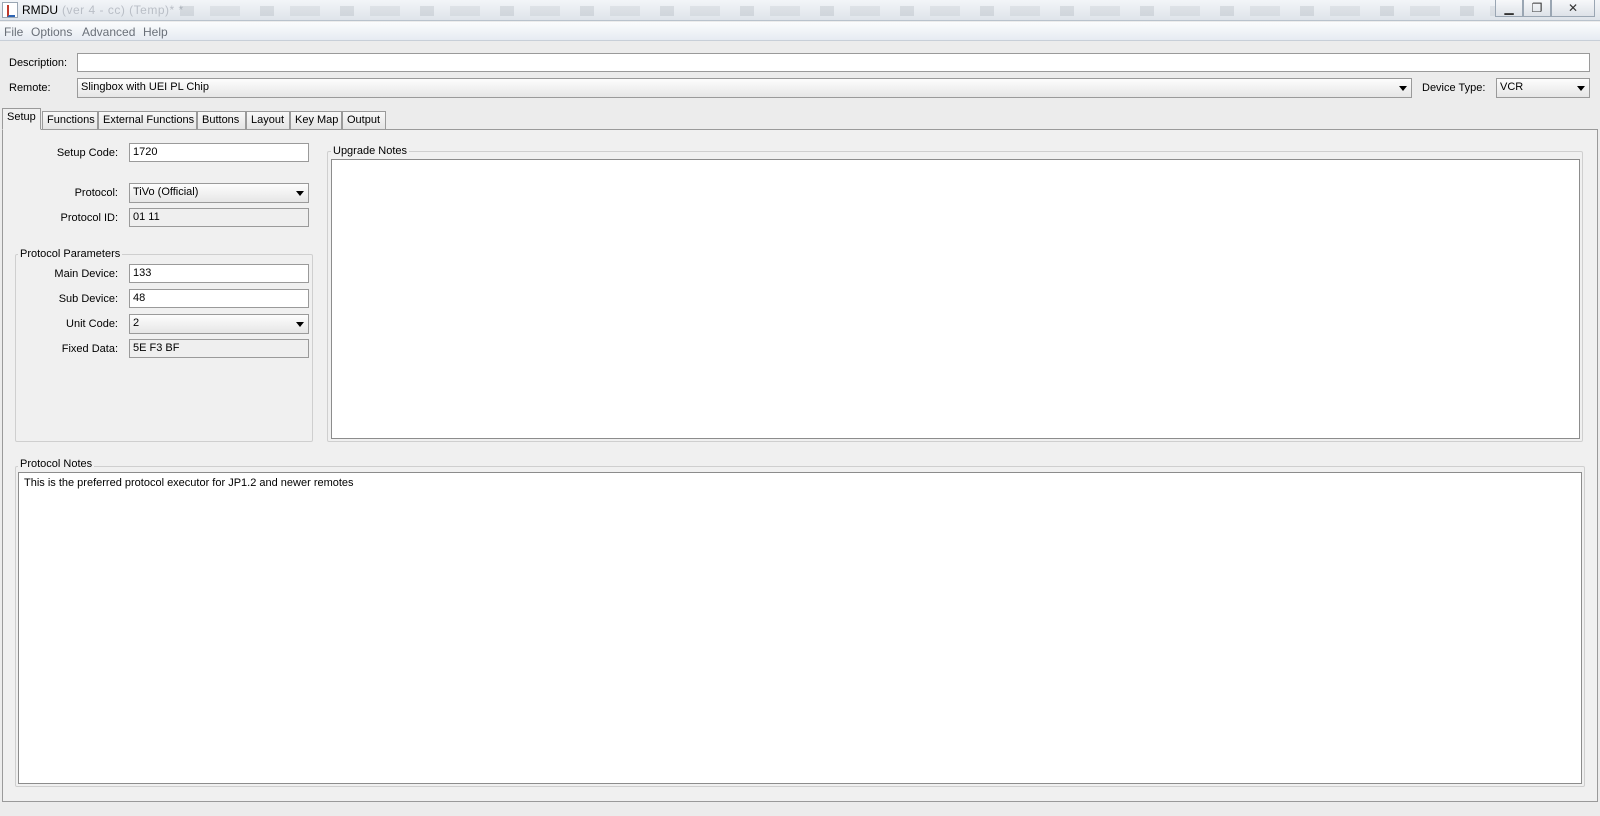 Image resolution: width=1600 pixels, height=816 pixels. Describe the element at coordinates (51, 32) in the screenshot. I see `menu-options: Options` at that location.